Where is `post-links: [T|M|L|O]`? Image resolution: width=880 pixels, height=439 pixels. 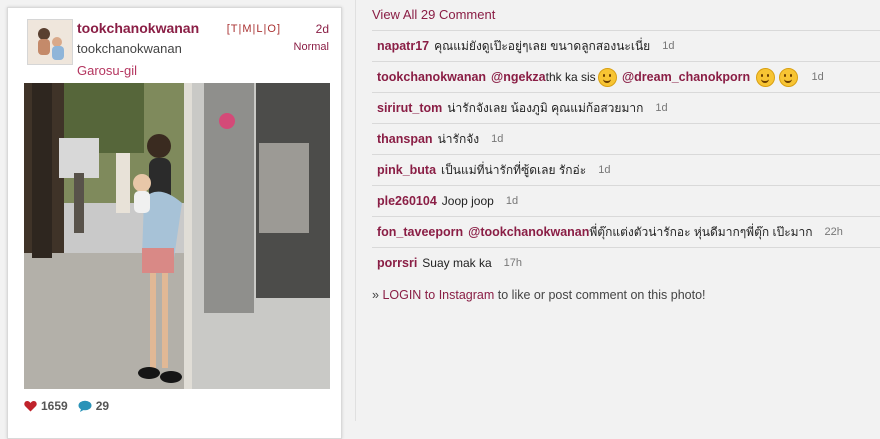 post-links: [T|M|L|O] is located at coordinates (253, 29).